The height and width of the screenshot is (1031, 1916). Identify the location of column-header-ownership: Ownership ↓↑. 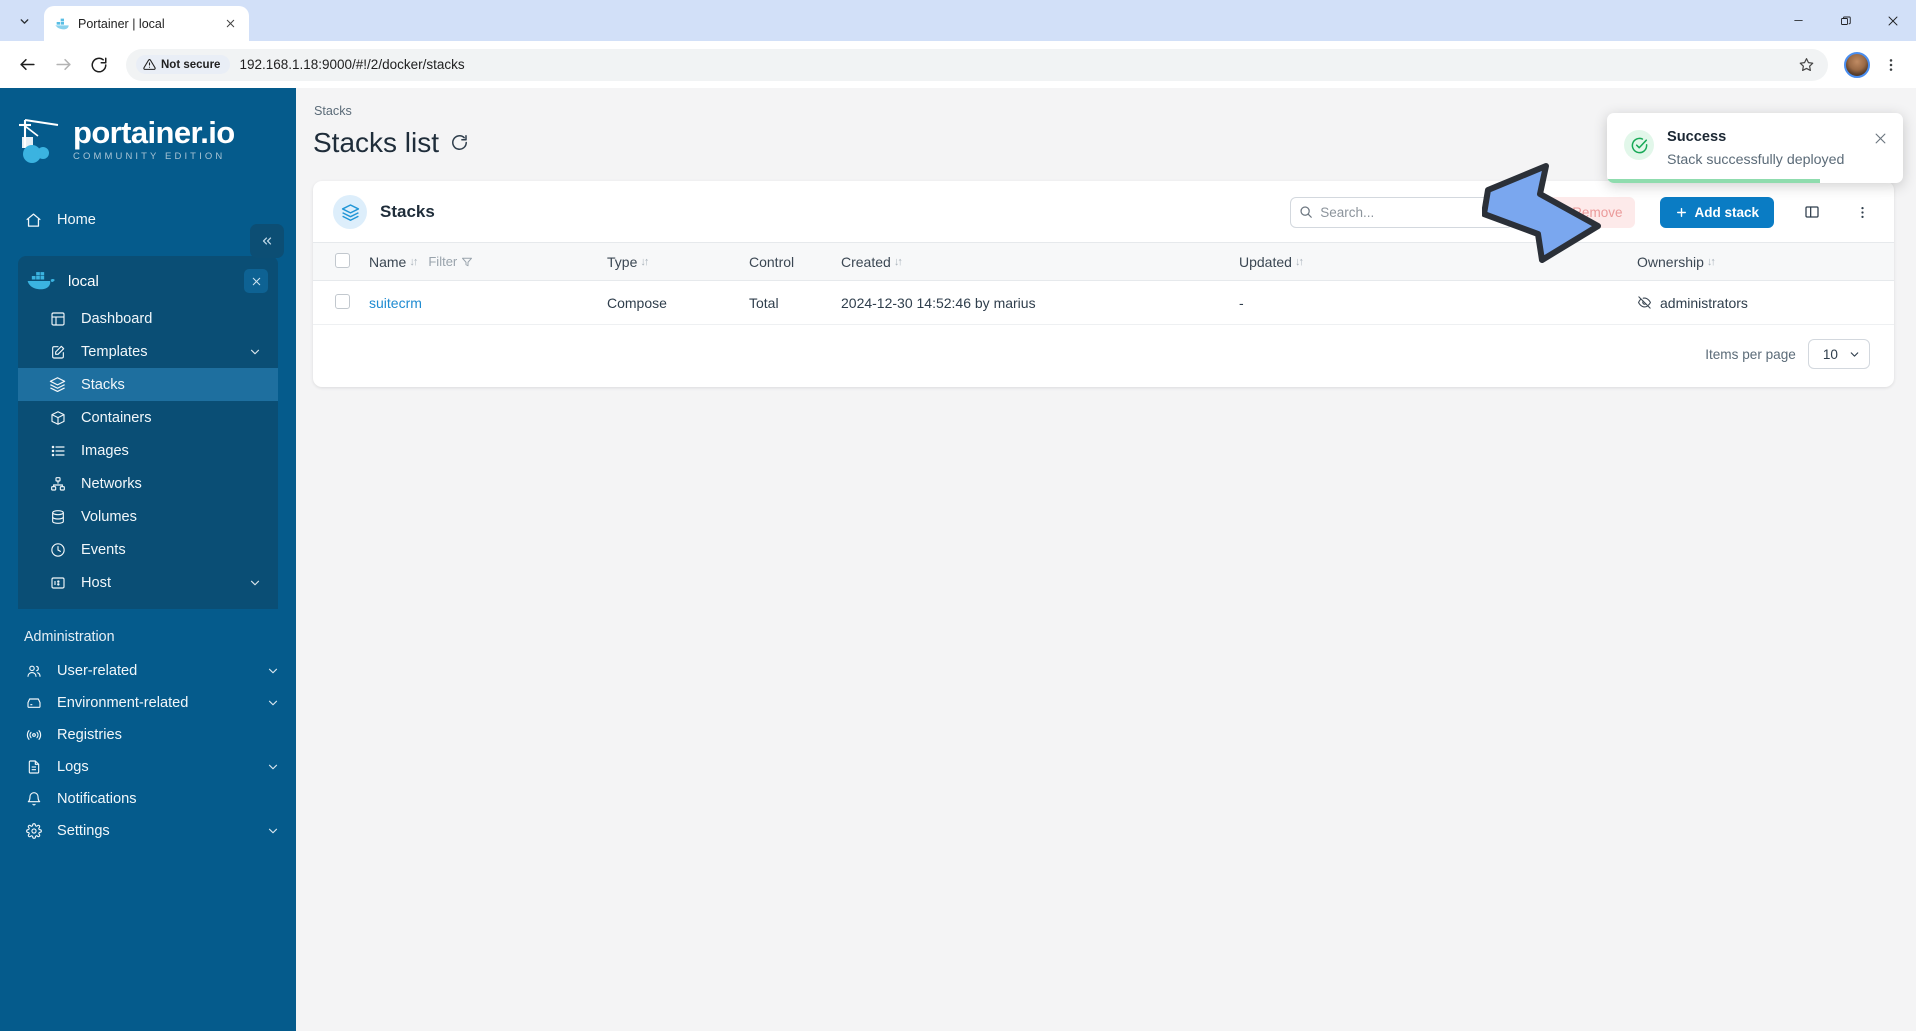
(1765, 261).